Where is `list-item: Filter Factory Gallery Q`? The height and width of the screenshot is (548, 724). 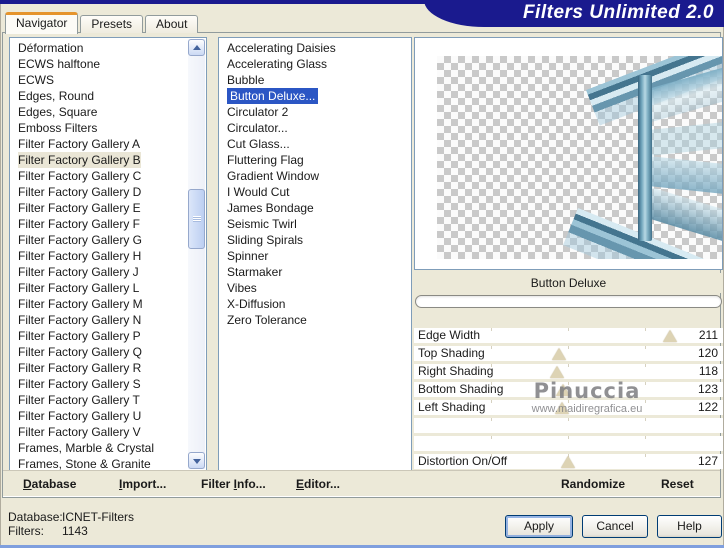
list-item: Filter Factory Gallery Q is located at coordinates (99, 352).